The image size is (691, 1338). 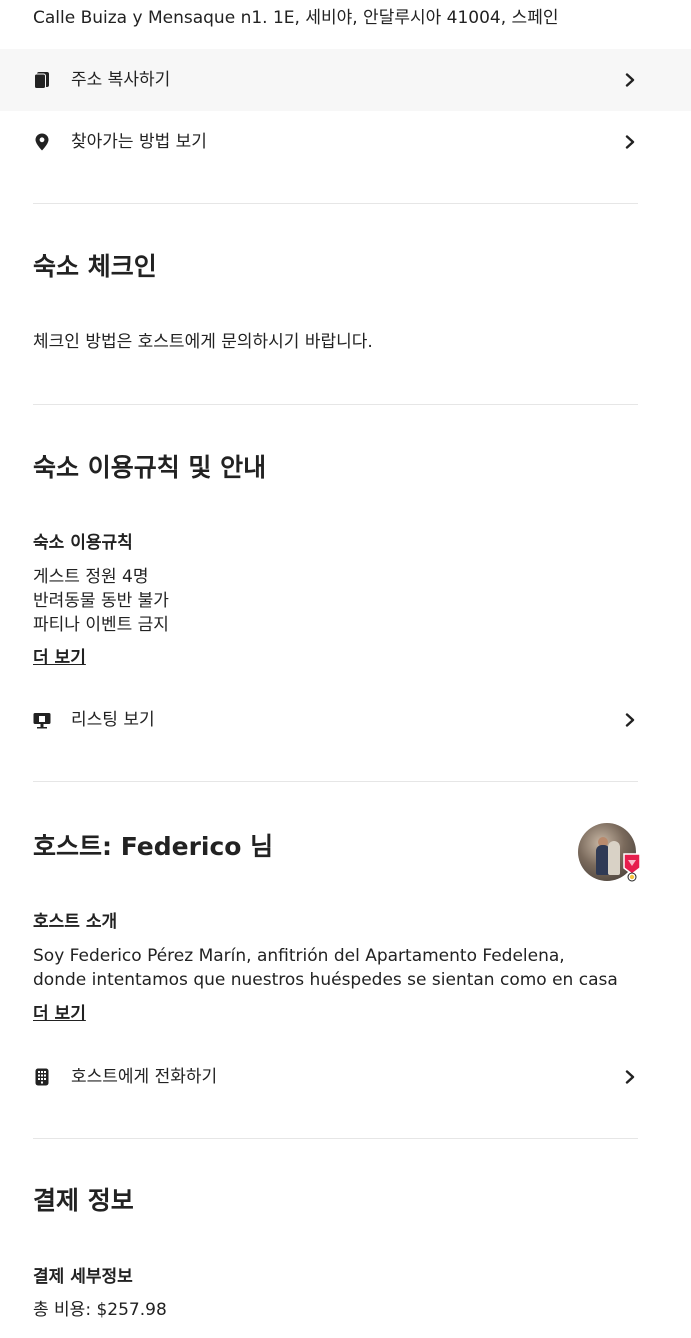 What do you see at coordinates (100, 1310) in the screenshot?
I see `payment-total: 총 비용: $257.98` at bounding box center [100, 1310].